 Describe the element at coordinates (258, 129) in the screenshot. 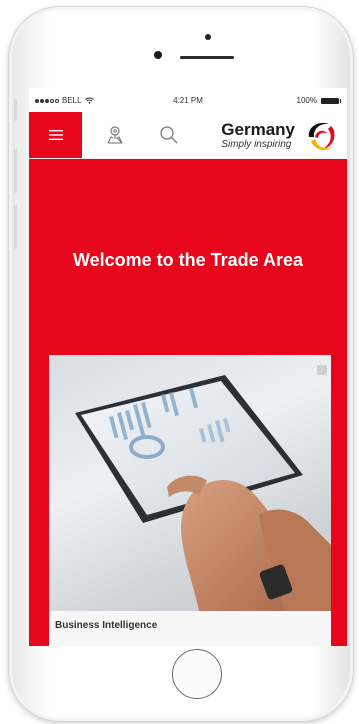

I see `logo-title: Germany` at that location.